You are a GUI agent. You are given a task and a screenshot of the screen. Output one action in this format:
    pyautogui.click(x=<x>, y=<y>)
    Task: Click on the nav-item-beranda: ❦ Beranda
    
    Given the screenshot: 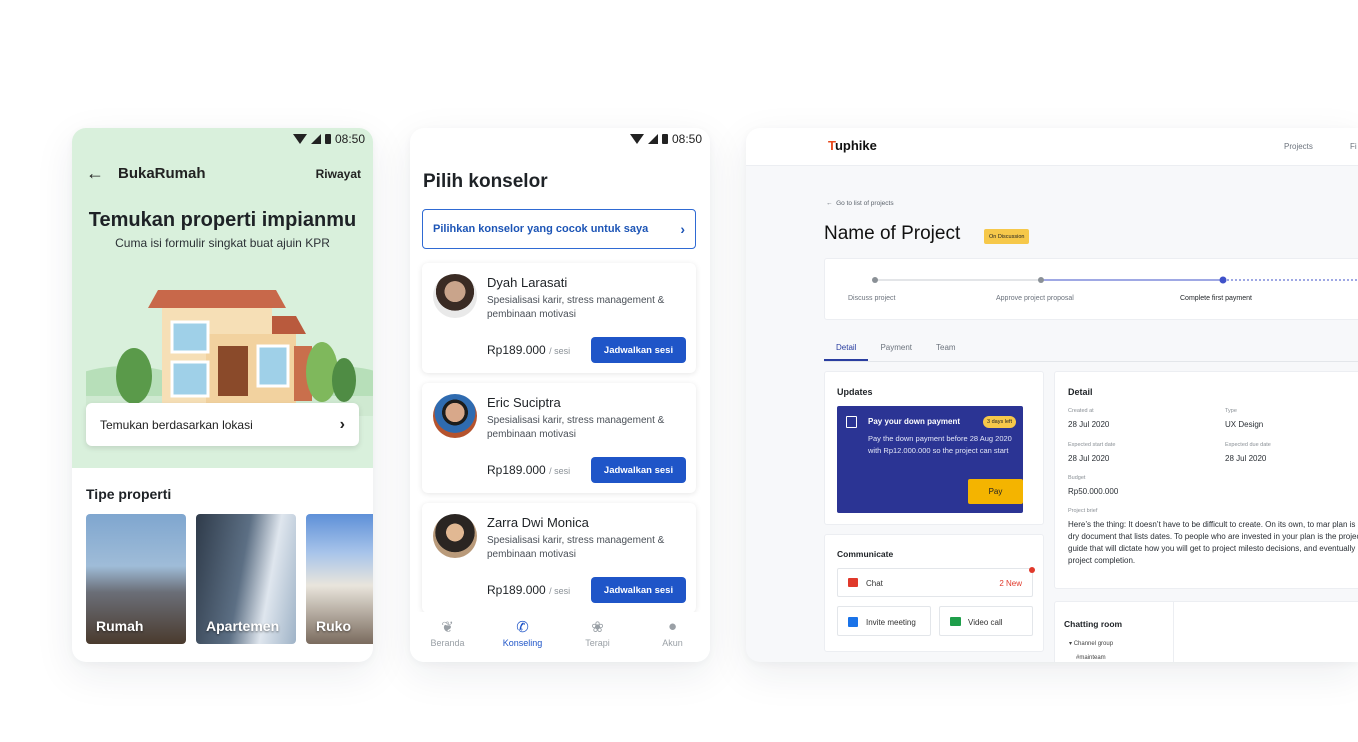 What is the action you would take?
    pyautogui.click(x=447, y=637)
    